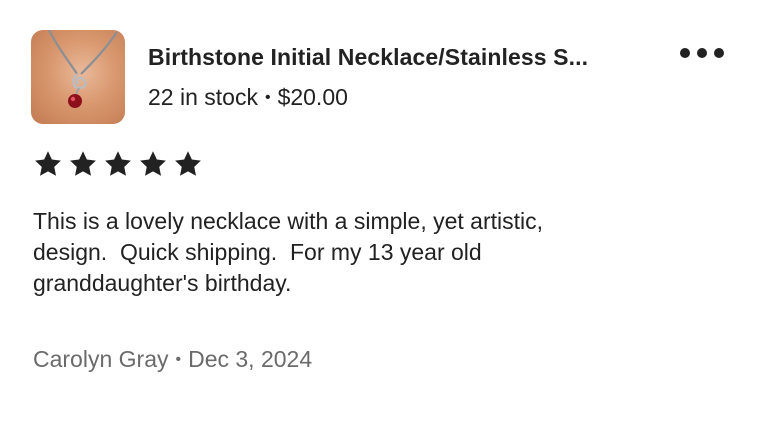  What do you see at coordinates (83, 69) in the screenshot?
I see `necklace-photo-icon` at bounding box center [83, 69].